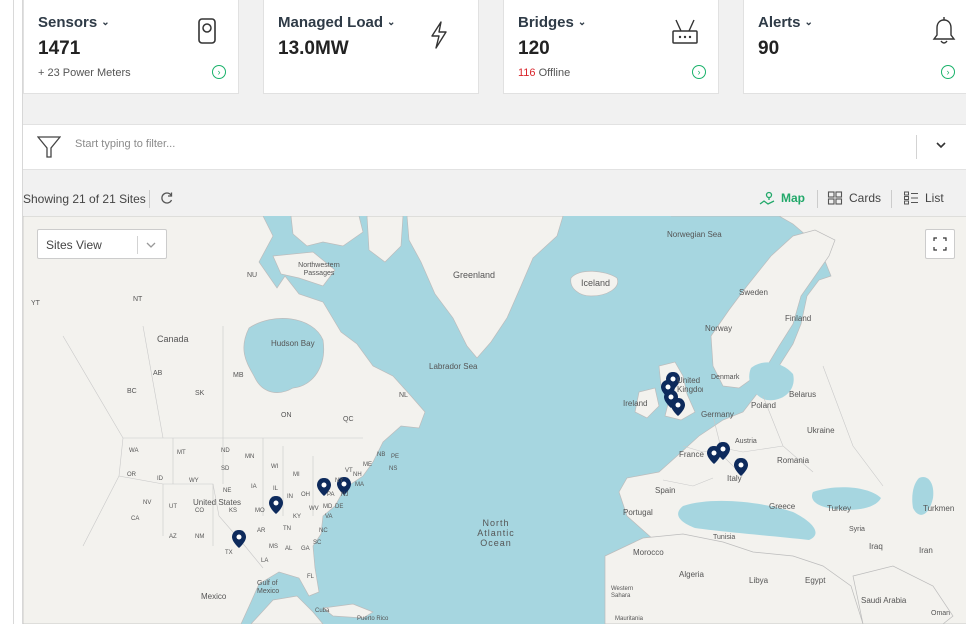 This screenshot has height=624, width=966. Describe the element at coordinates (225, 469) in the screenshot. I see `map-label: SD` at that location.